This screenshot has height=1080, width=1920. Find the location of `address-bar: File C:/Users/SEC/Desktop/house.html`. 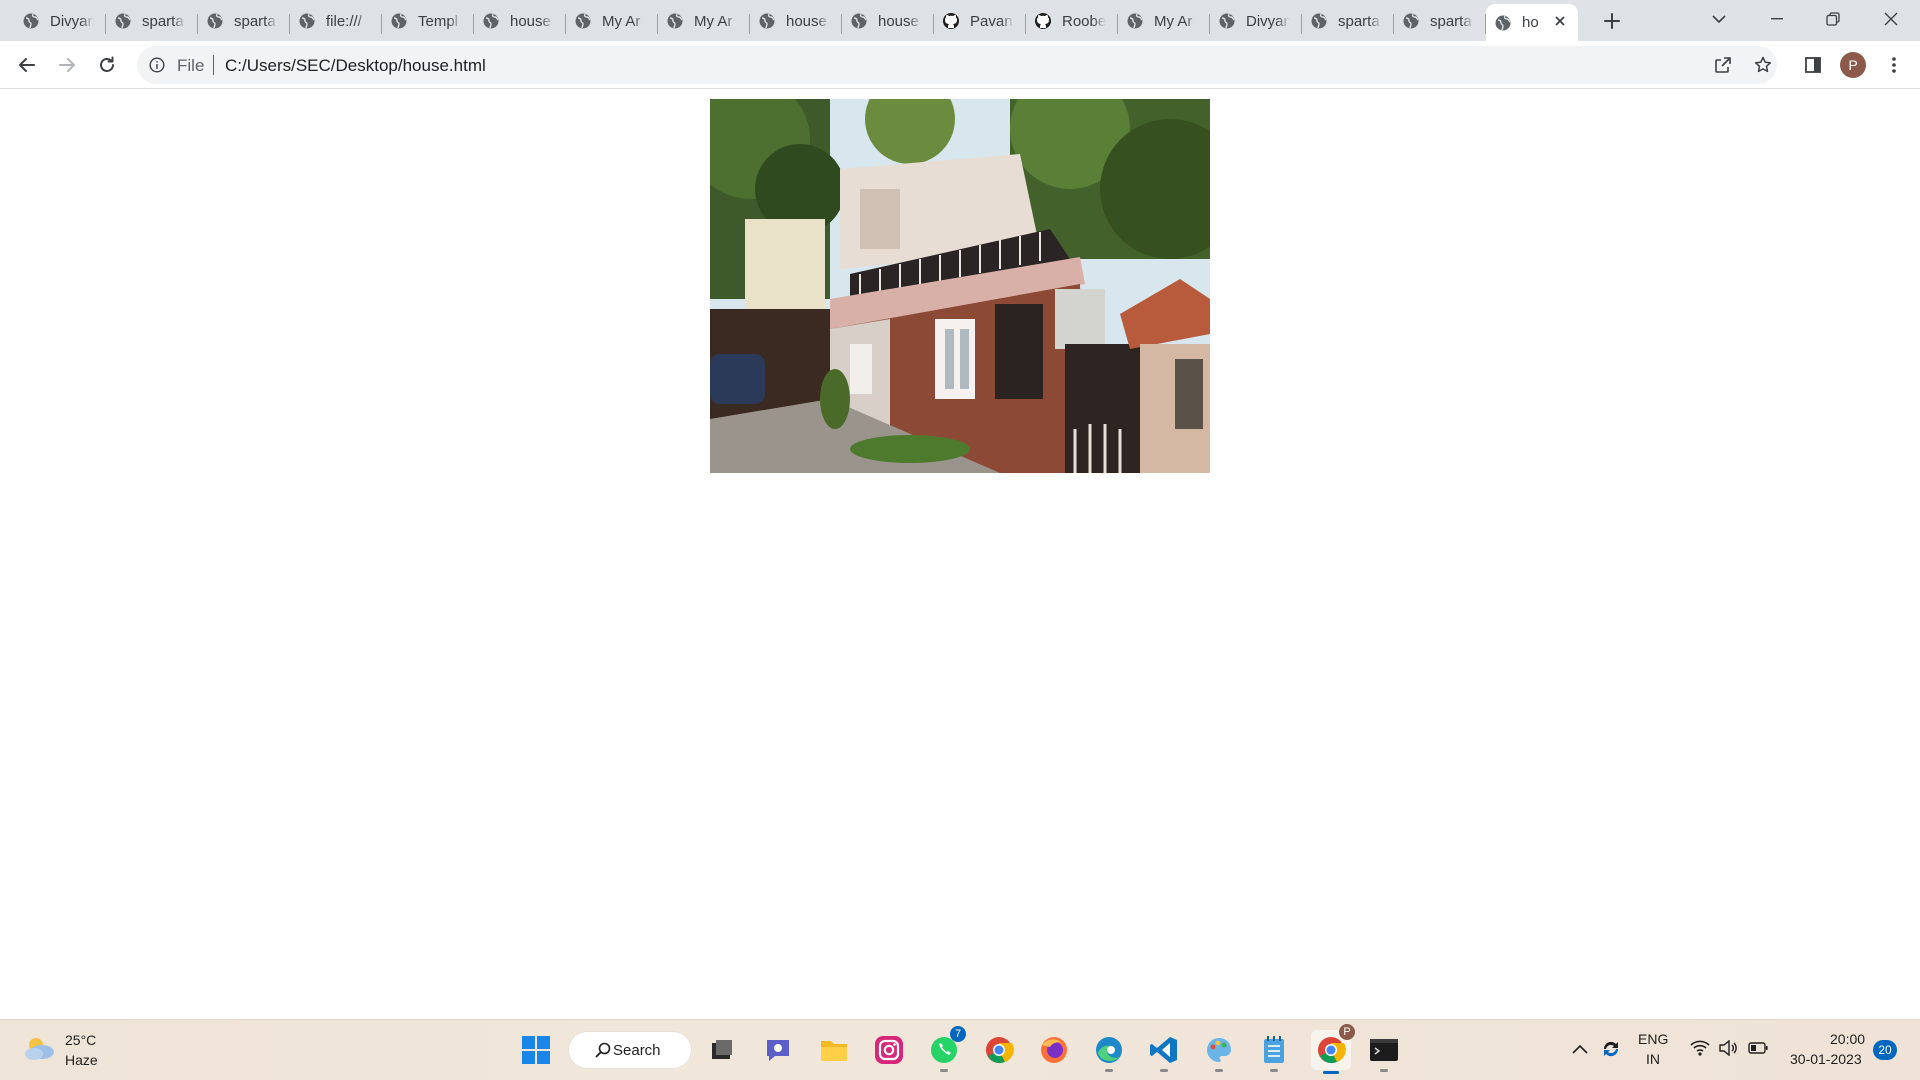

address-bar: File C:/Users/SEC/Desktop/house.html is located at coordinates (957, 65).